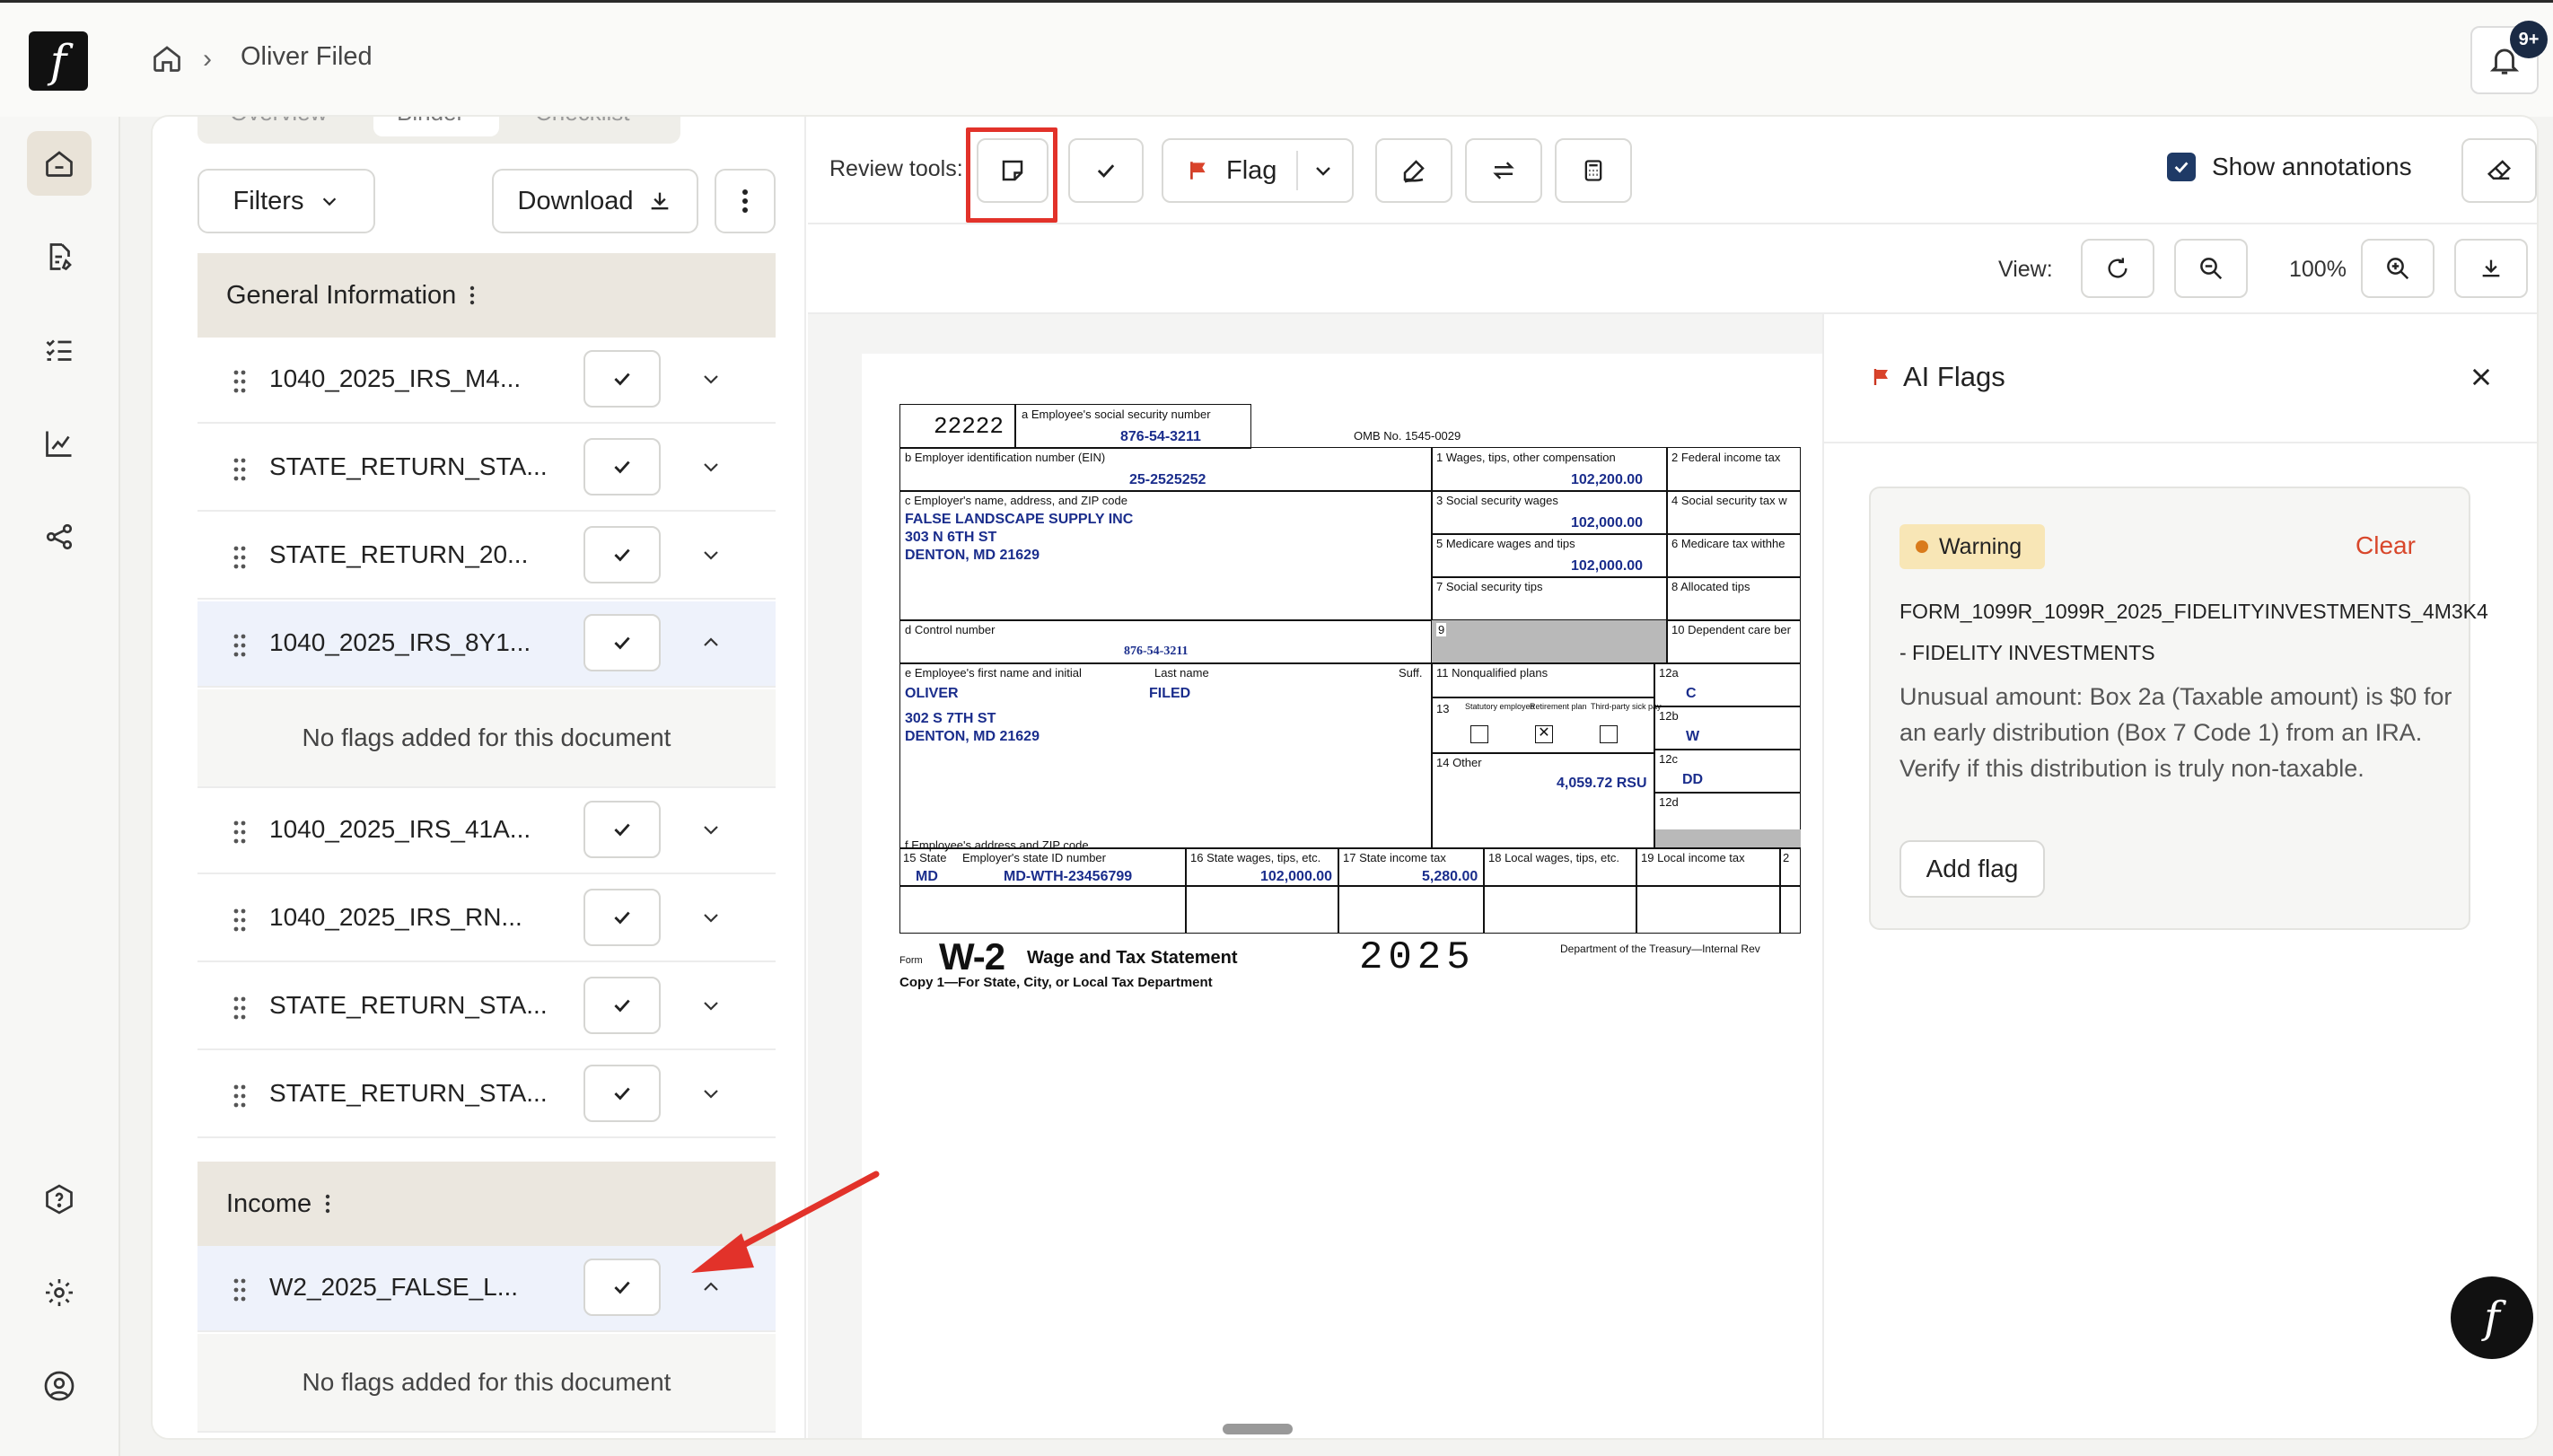  What do you see at coordinates (1504, 170) in the screenshot?
I see `compare-button` at bounding box center [1504, 170].